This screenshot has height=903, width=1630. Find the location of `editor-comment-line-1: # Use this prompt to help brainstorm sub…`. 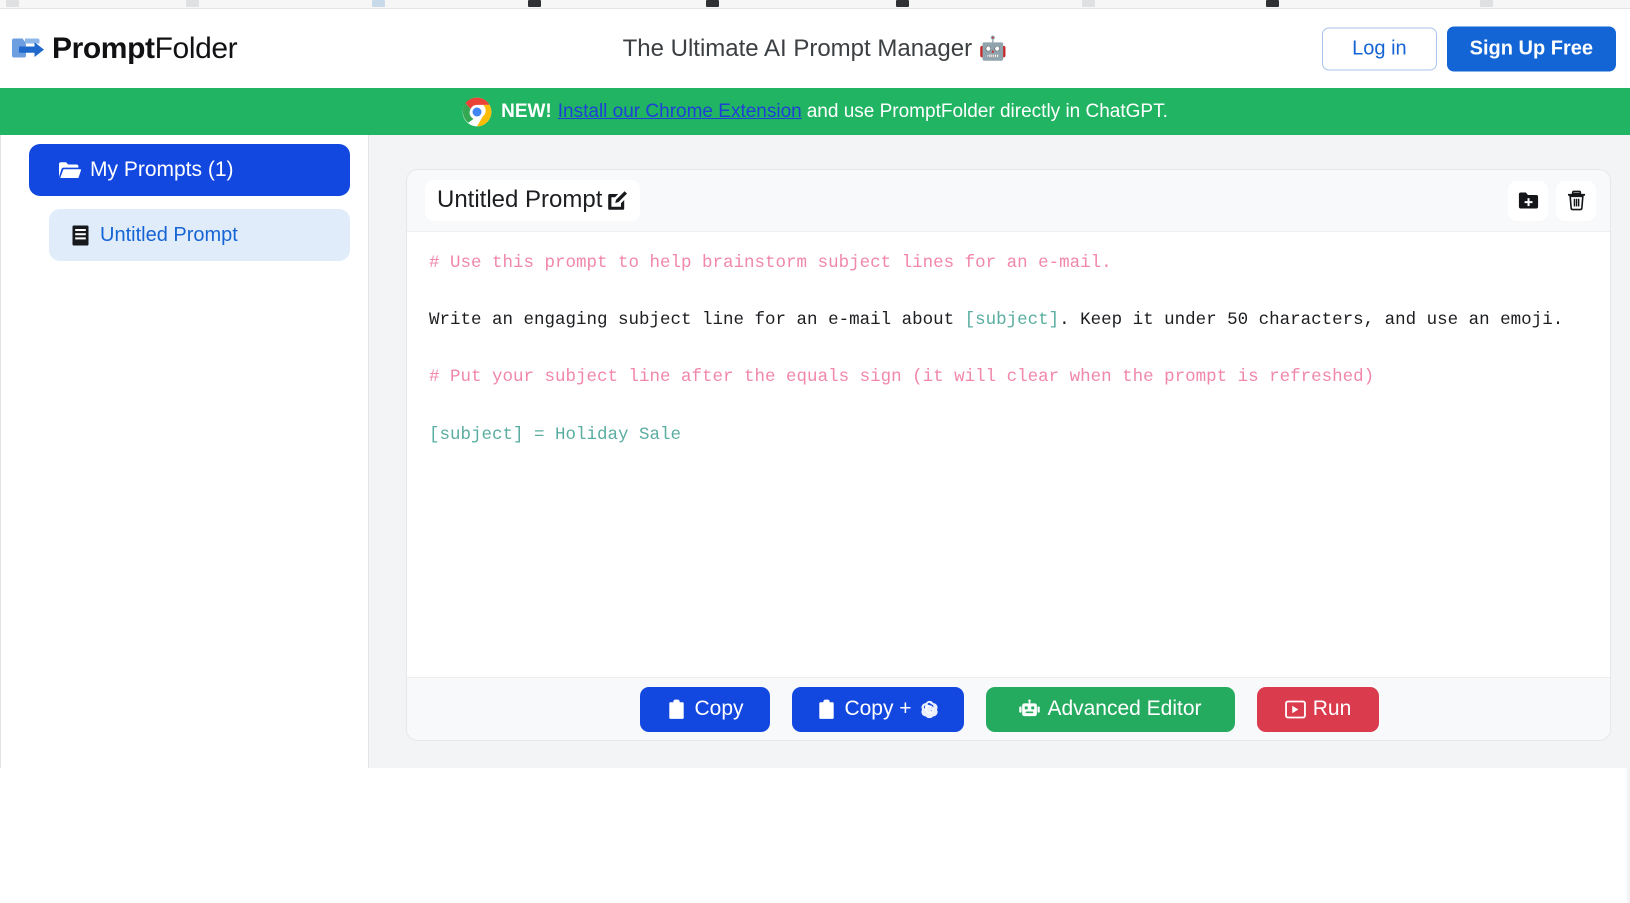

editor-comment-line-1: # Use this prompt to help brainstorm sub… is located at coordinates (770, 263).